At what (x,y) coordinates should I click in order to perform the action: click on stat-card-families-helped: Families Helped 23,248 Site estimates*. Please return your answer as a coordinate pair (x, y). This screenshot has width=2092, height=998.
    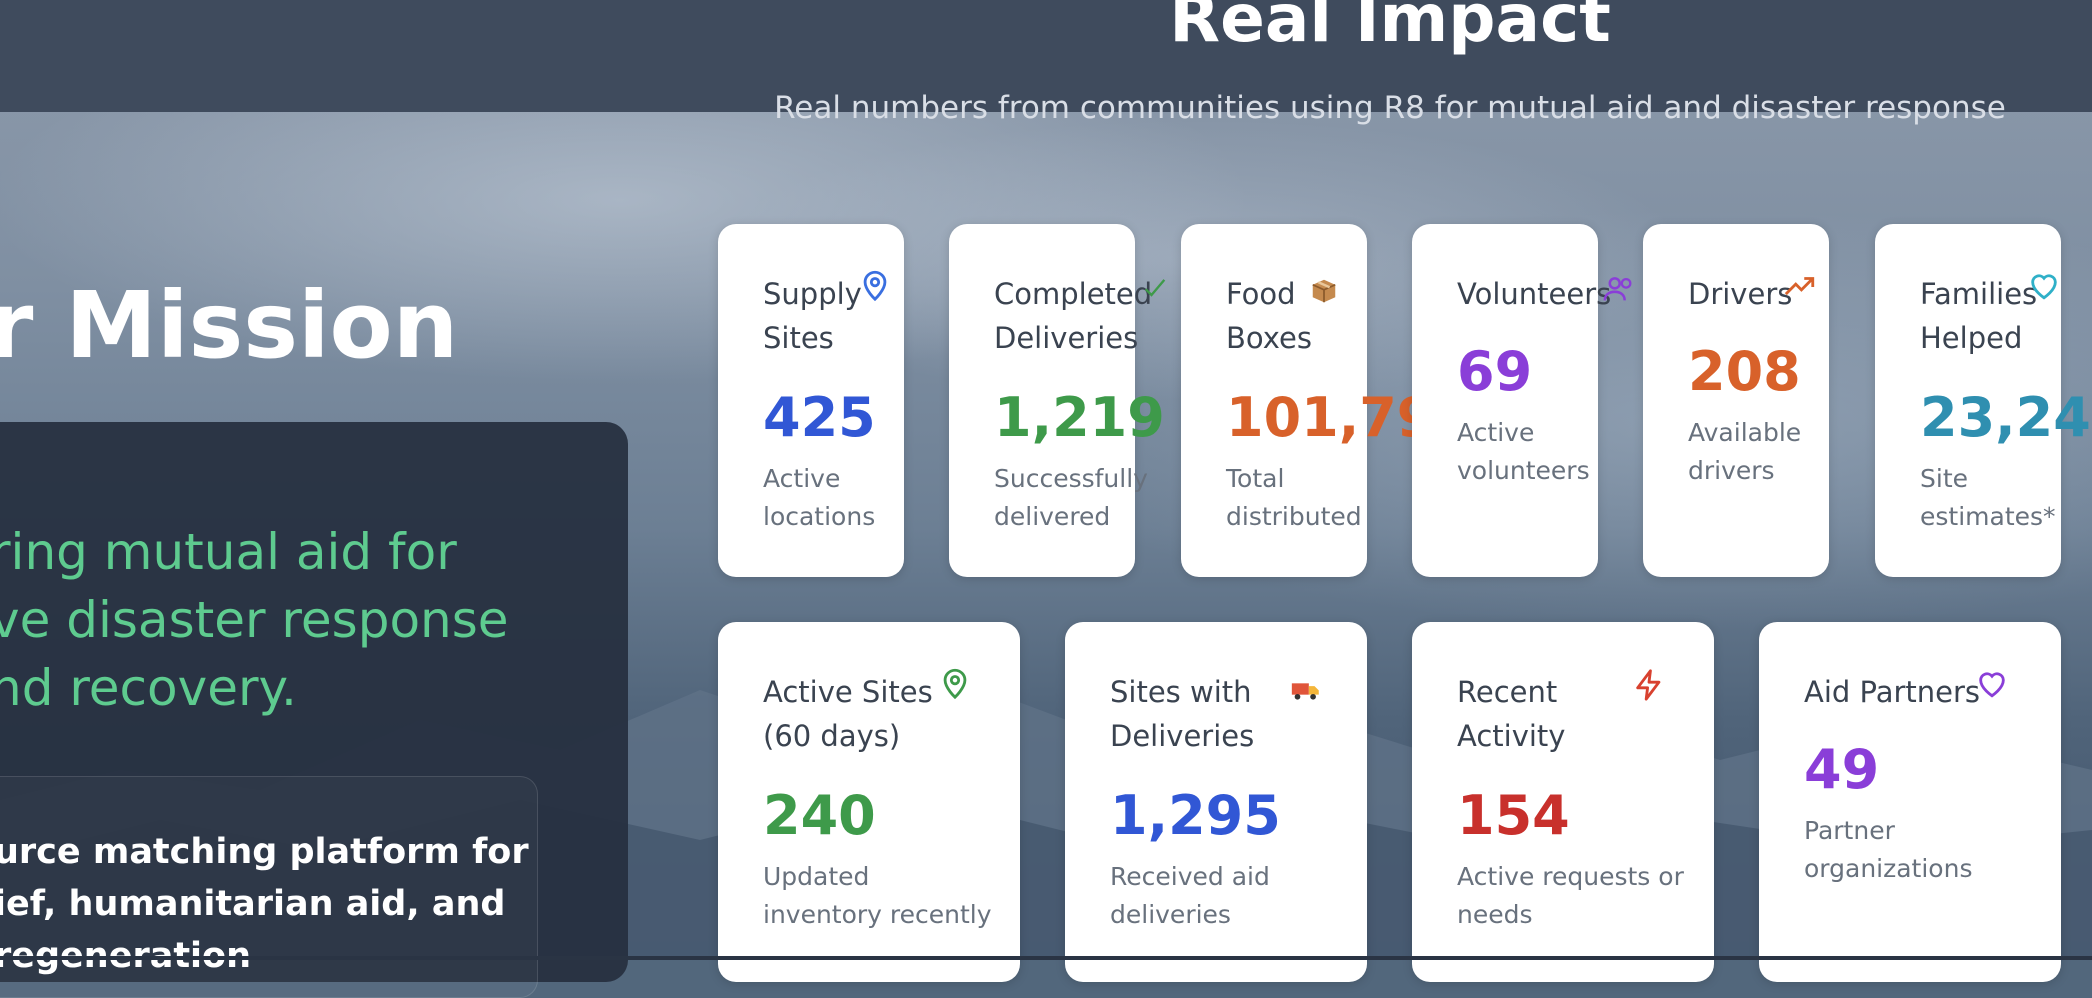
    Looking at the image, I should click on (1983, 400).